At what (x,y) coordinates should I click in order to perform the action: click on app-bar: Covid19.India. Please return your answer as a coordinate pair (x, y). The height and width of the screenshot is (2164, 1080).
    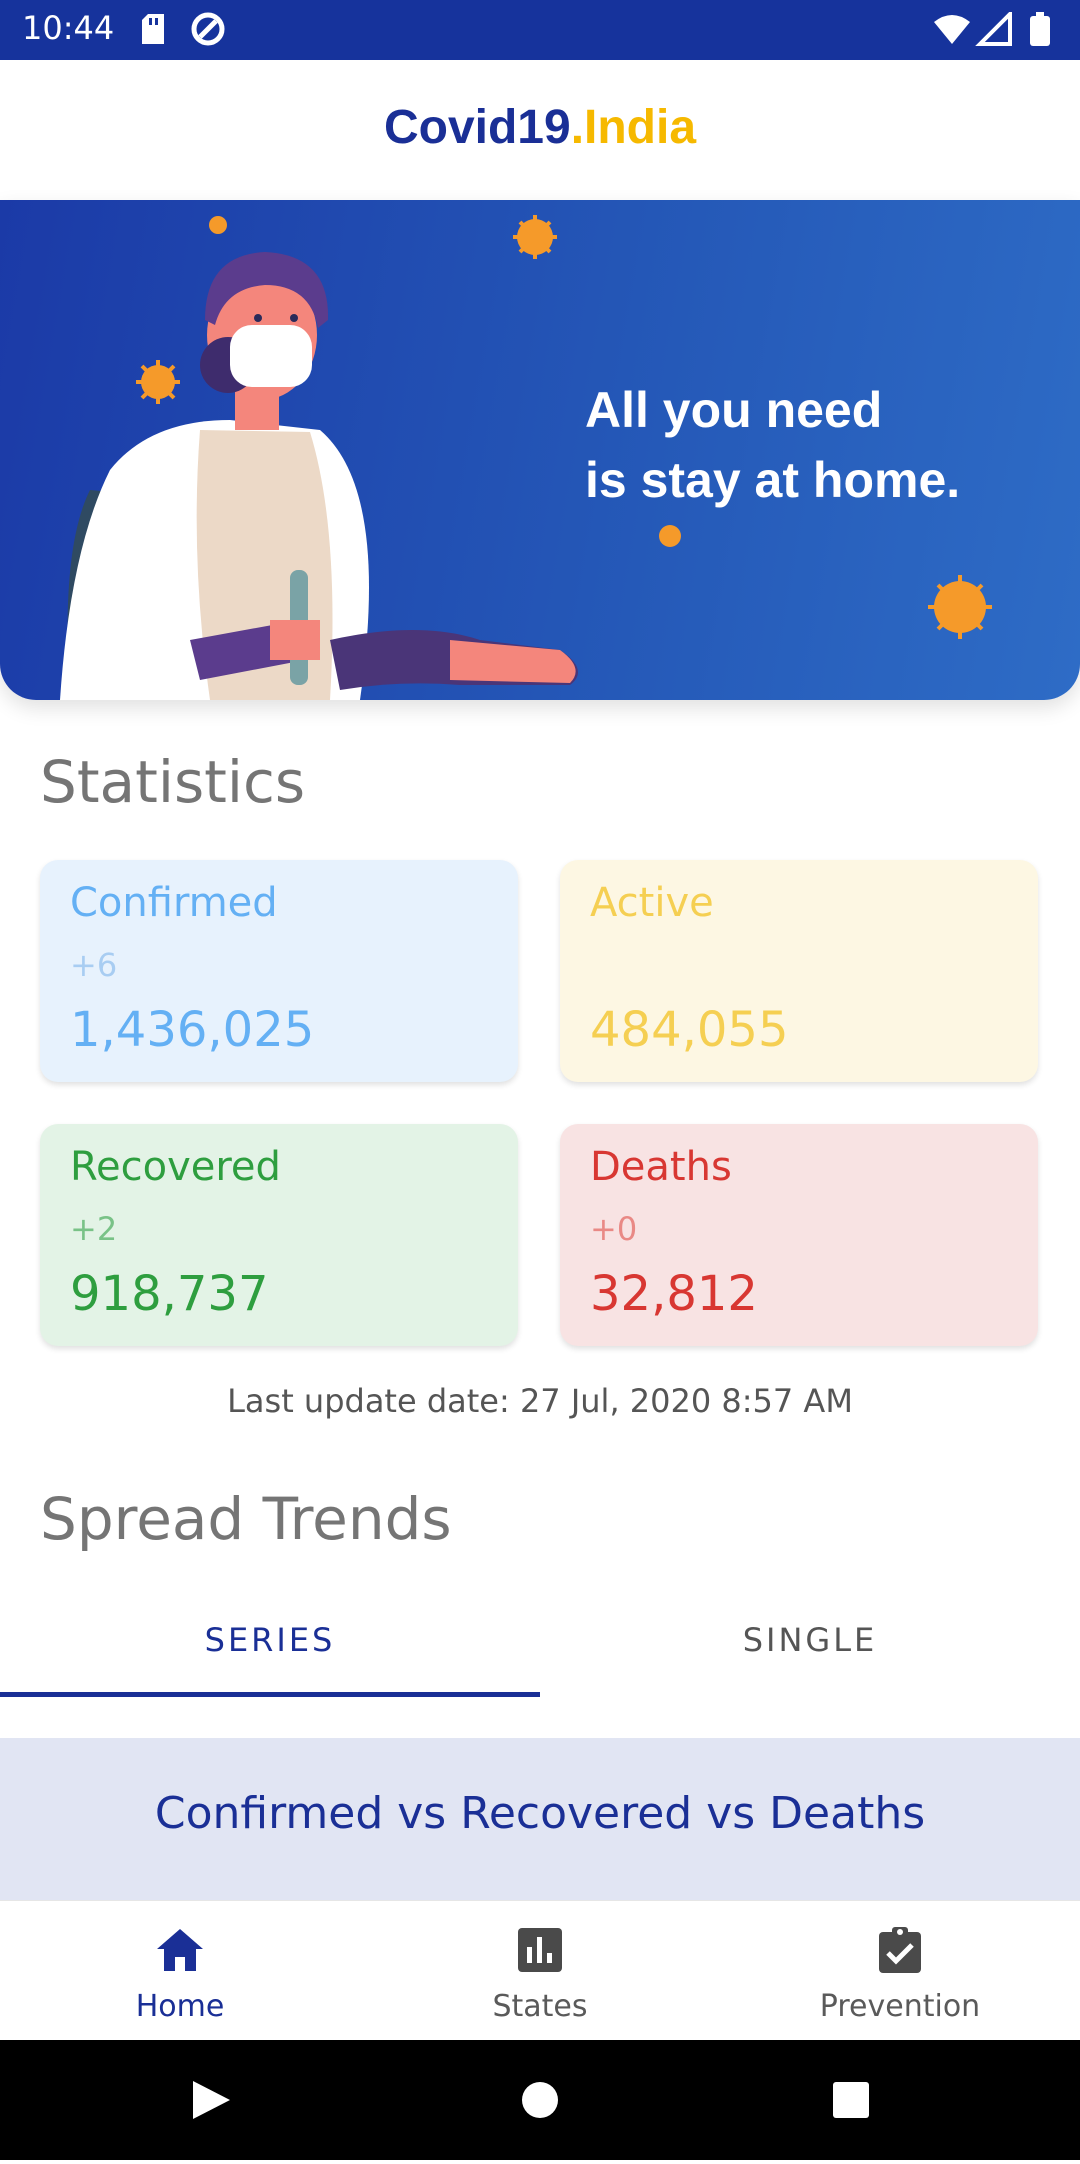
    Looking at the image, I should click on (540, 130).